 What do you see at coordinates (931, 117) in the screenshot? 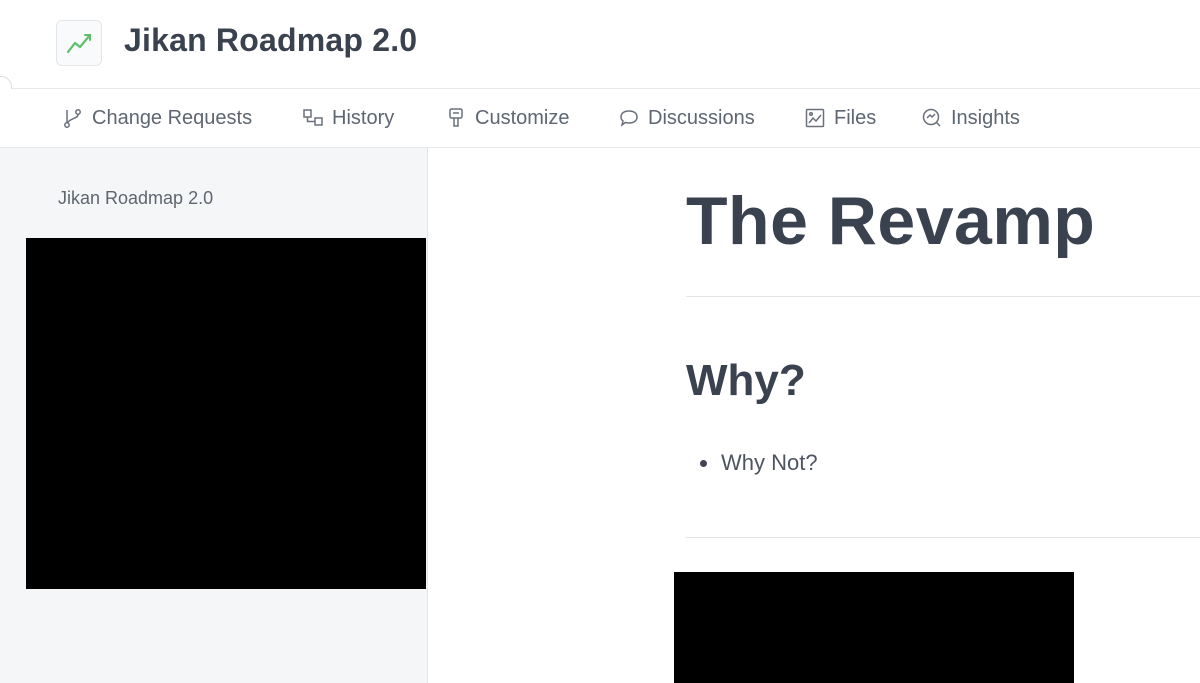
I see `insights-icon` at bounding box center [931, 117].